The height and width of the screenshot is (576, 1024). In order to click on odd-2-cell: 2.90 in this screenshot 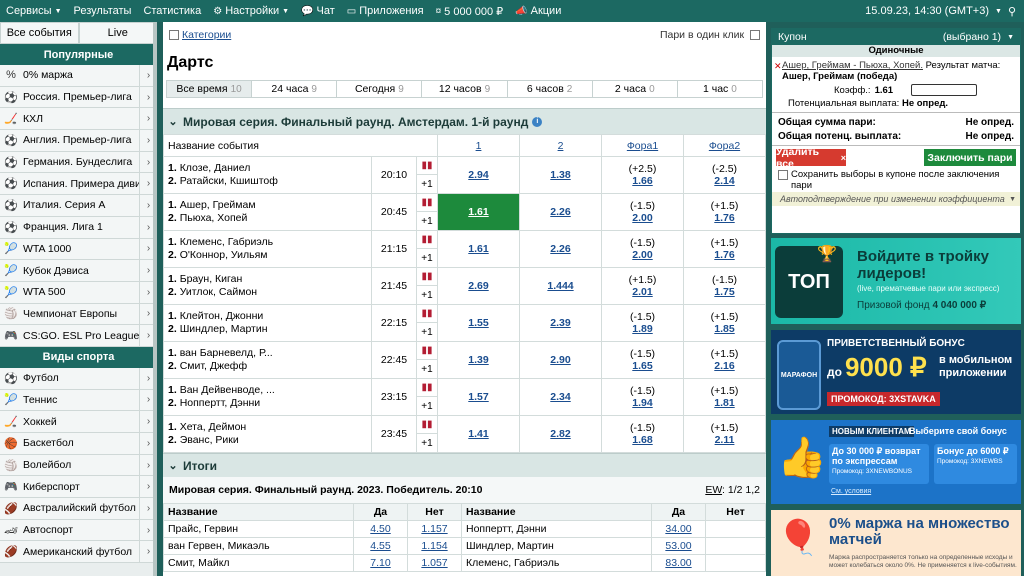, I will do `click(560, 360)`.